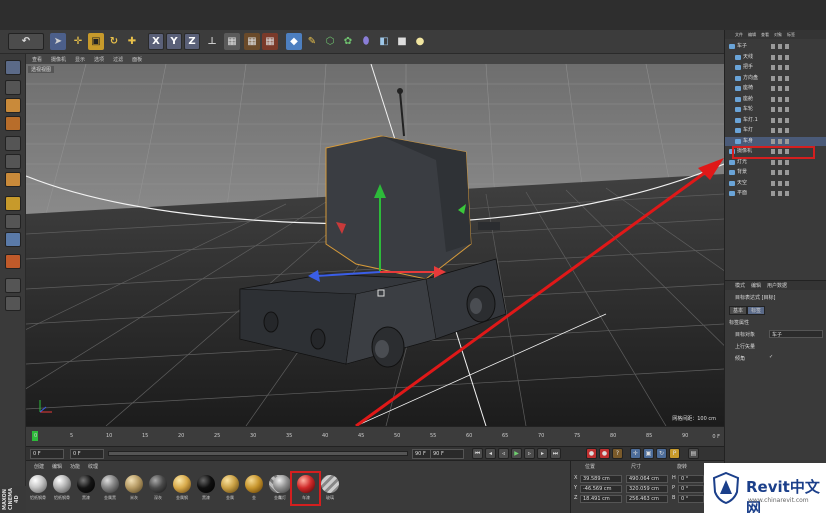 This screenshot has width=826, height=513. Describe the element at coordinates (601, 489) in the screenshot. I see `position-y-field: -46.569 cm` at that location.